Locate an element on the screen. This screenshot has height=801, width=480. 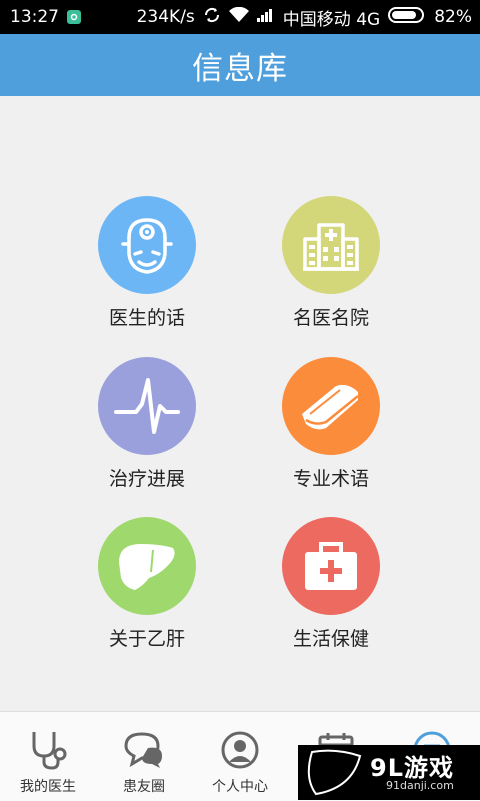
tab-my-doctor: 我的医生 is located at coordinates (48, 756).